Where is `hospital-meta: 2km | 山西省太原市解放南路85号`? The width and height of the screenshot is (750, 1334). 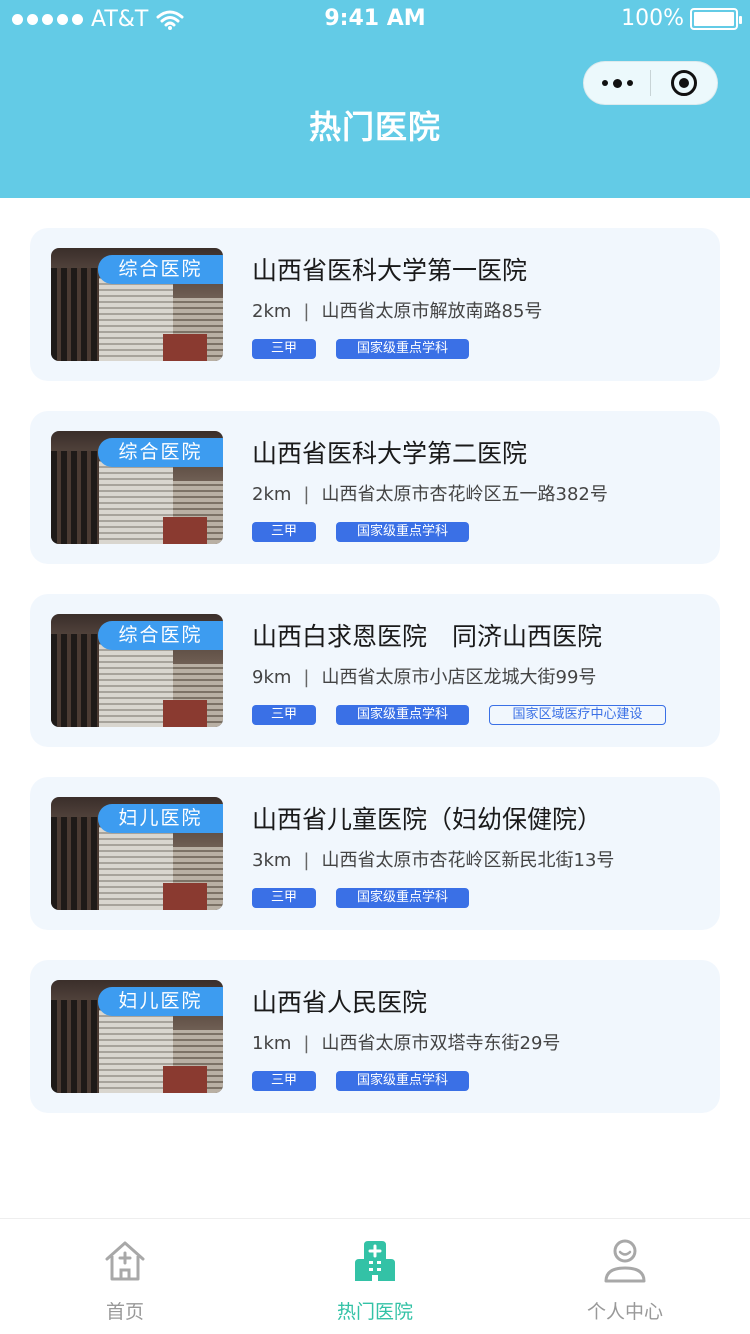 hospital-meta: 2km | 山西省太原市解放南路85号 is located at coordinates (481, 312).